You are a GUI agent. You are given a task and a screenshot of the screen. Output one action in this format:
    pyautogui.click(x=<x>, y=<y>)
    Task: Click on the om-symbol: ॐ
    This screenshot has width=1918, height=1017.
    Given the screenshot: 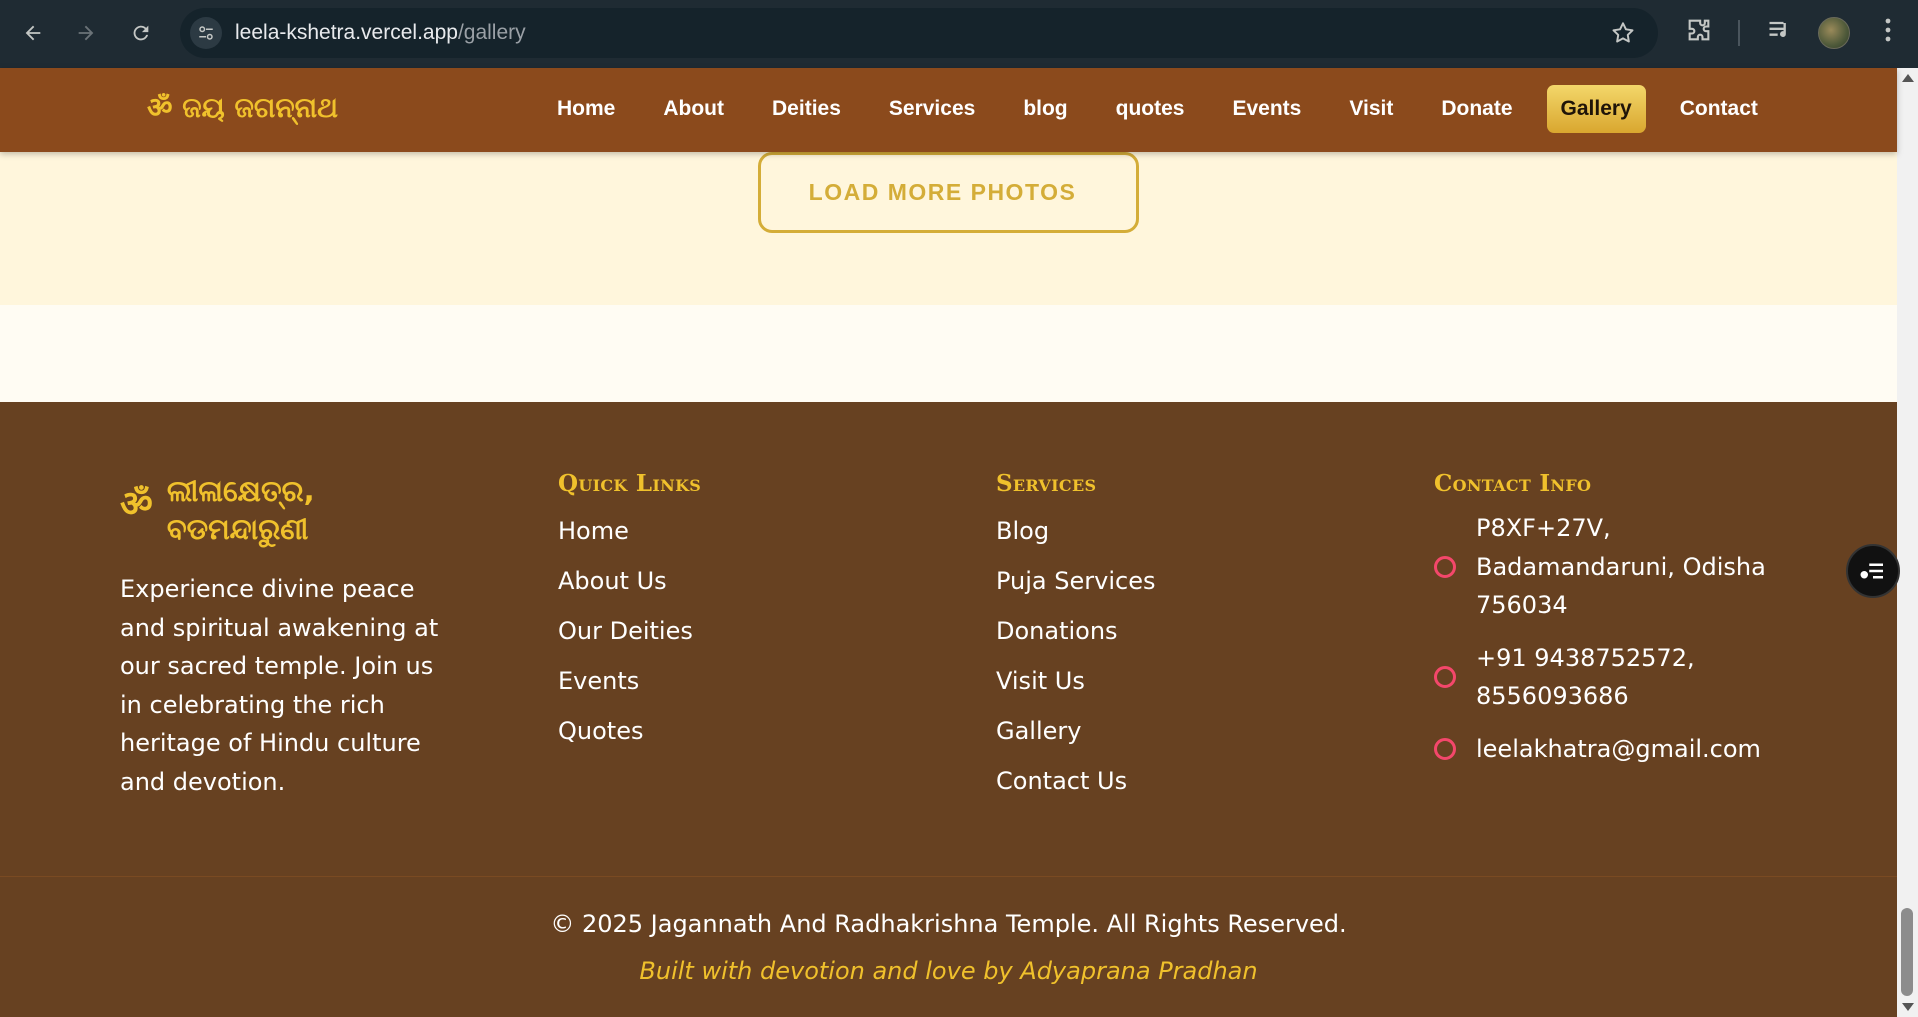 What is the action you would take?
    pyautogui.click(x=136, y=504)
    